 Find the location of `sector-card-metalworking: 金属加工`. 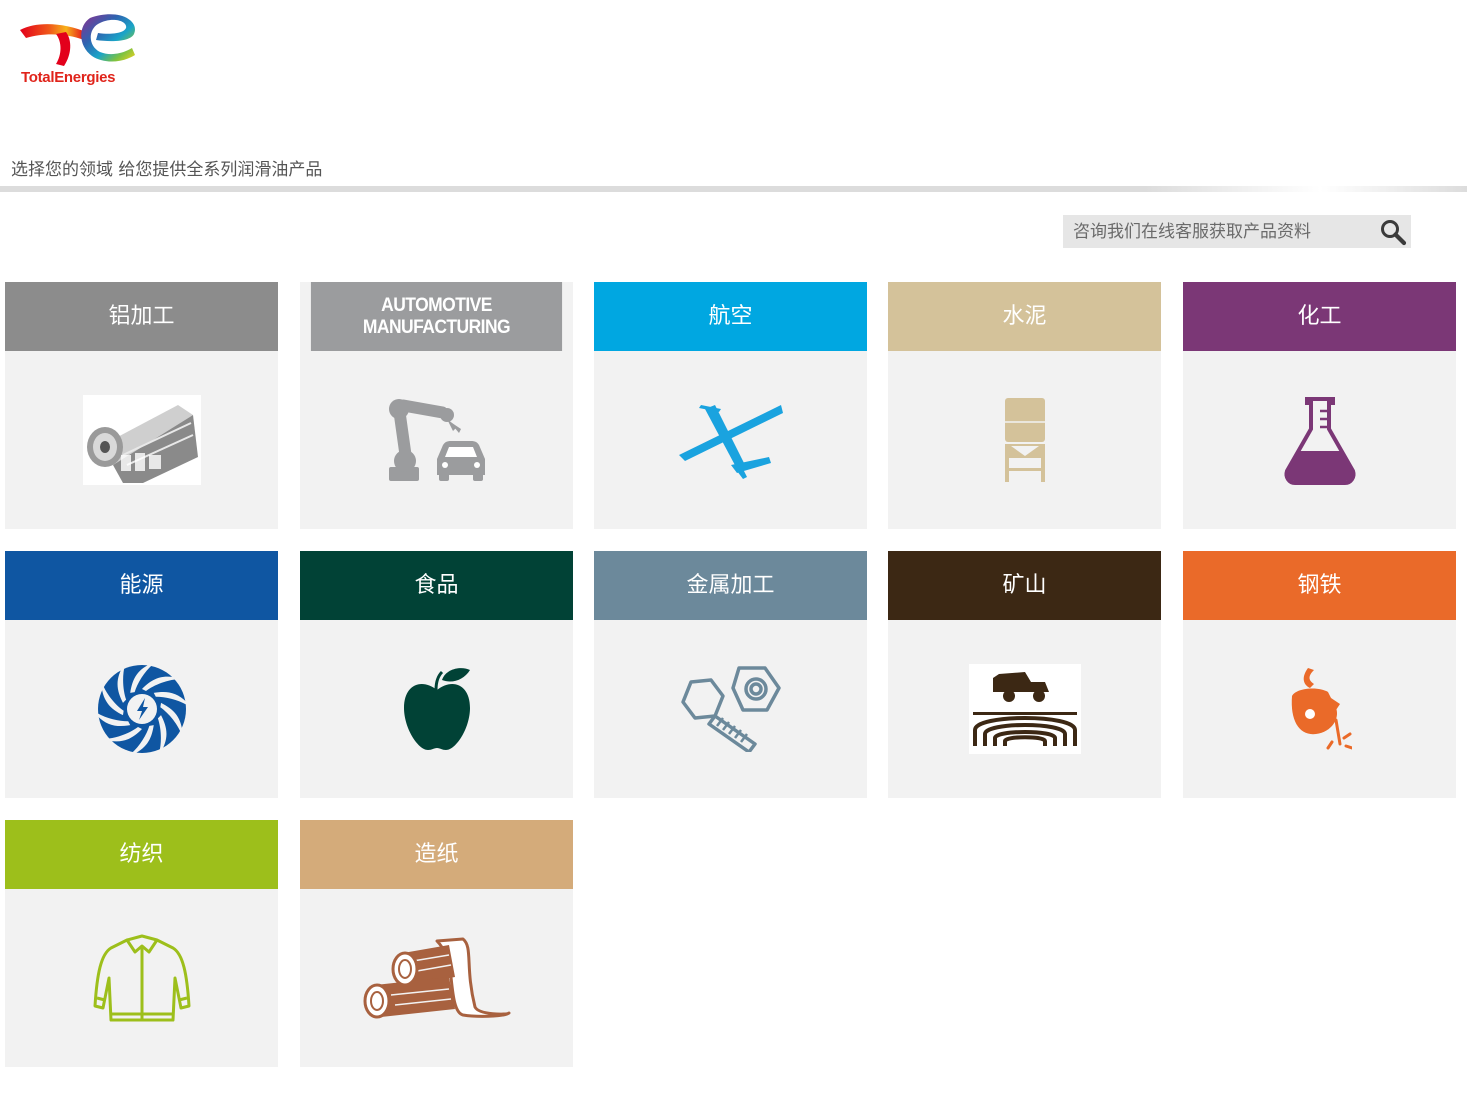

sector-card-metalworking: 金属加工 is located at coordinates (730, 674).